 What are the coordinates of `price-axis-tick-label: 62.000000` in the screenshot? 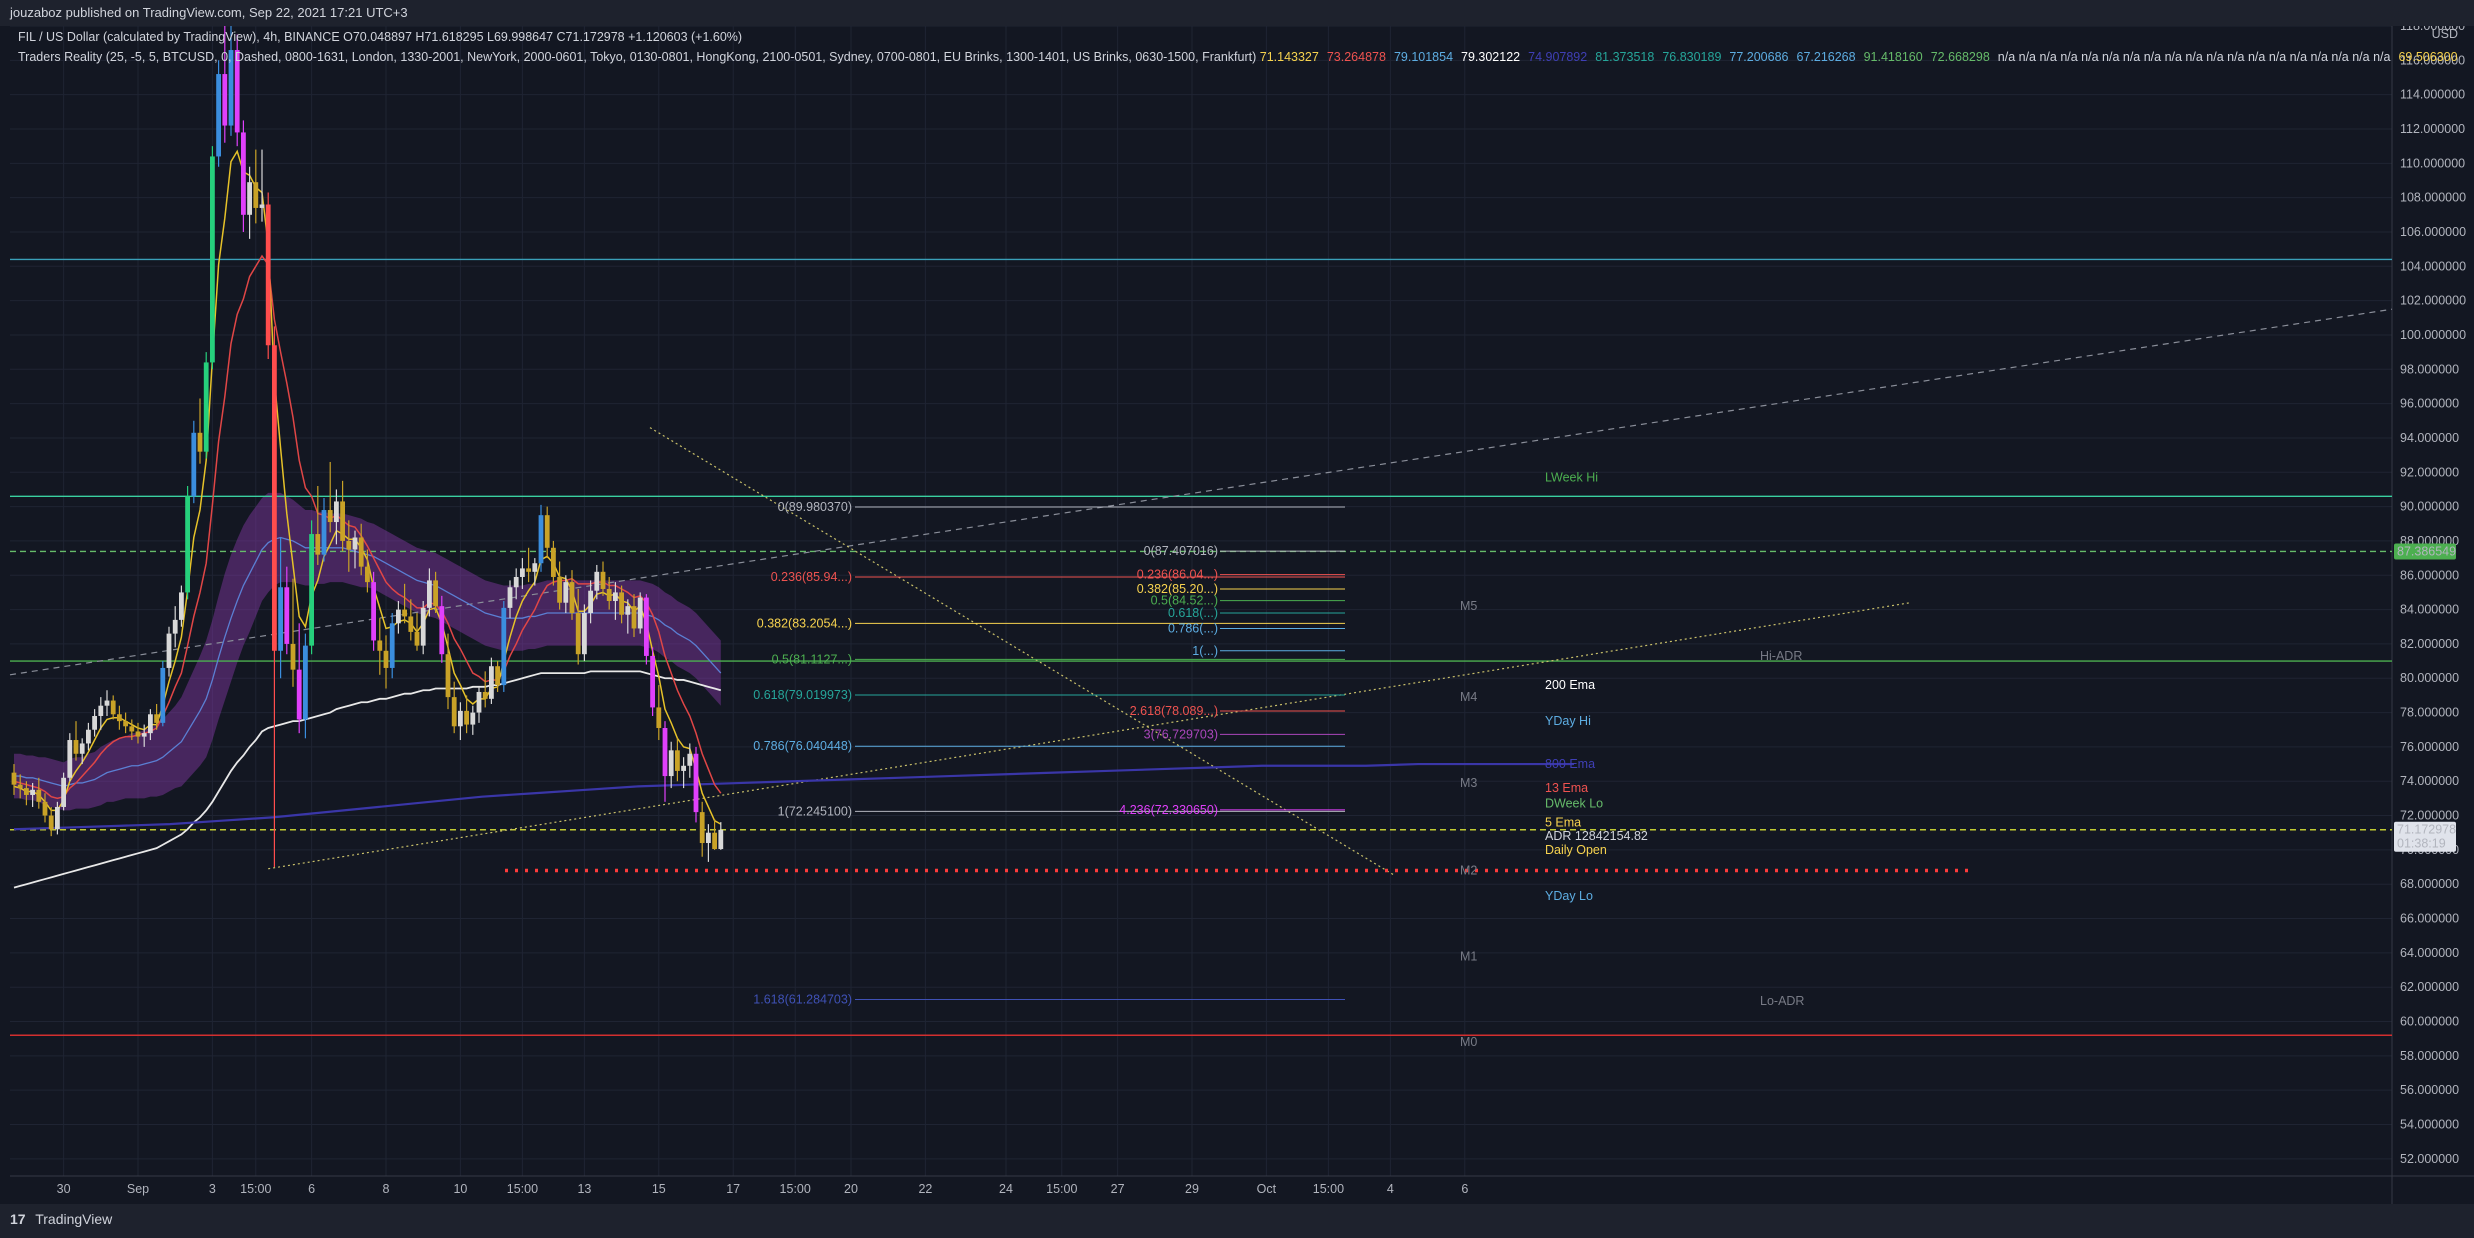 It's located at (2429, 987).